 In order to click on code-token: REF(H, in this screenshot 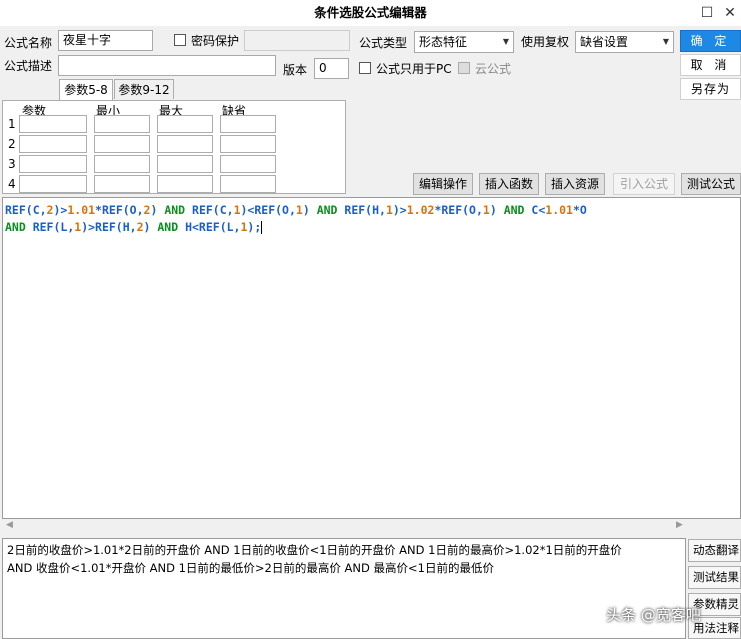, I will do `click(361, 210)`.